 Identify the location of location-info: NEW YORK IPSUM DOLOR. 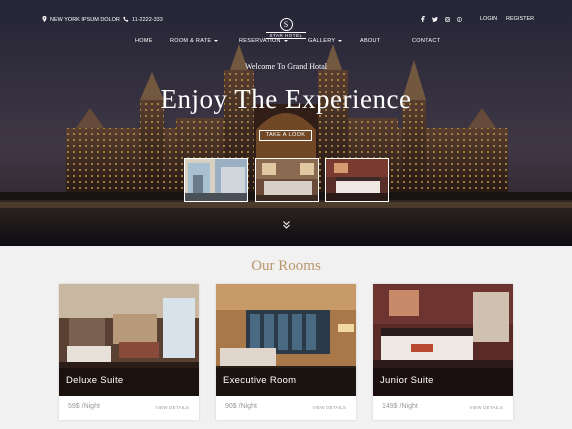
(81, 20).